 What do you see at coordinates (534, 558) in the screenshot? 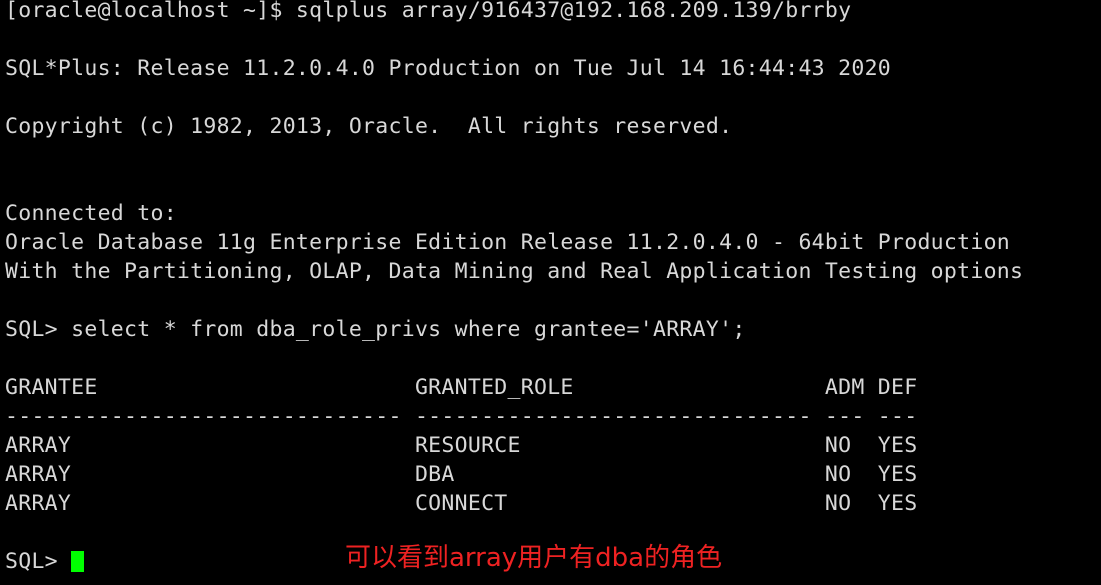
I see `annotation-overlay-text: 可以看到array用户有dba的角色` at bounding box center [534, 558].